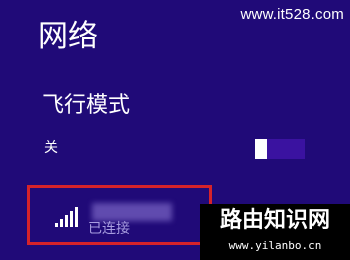 Image resolution: width=350 pixels, height=260 pixels. I want to click on airplane-mode-toggle, so click(280, 149).